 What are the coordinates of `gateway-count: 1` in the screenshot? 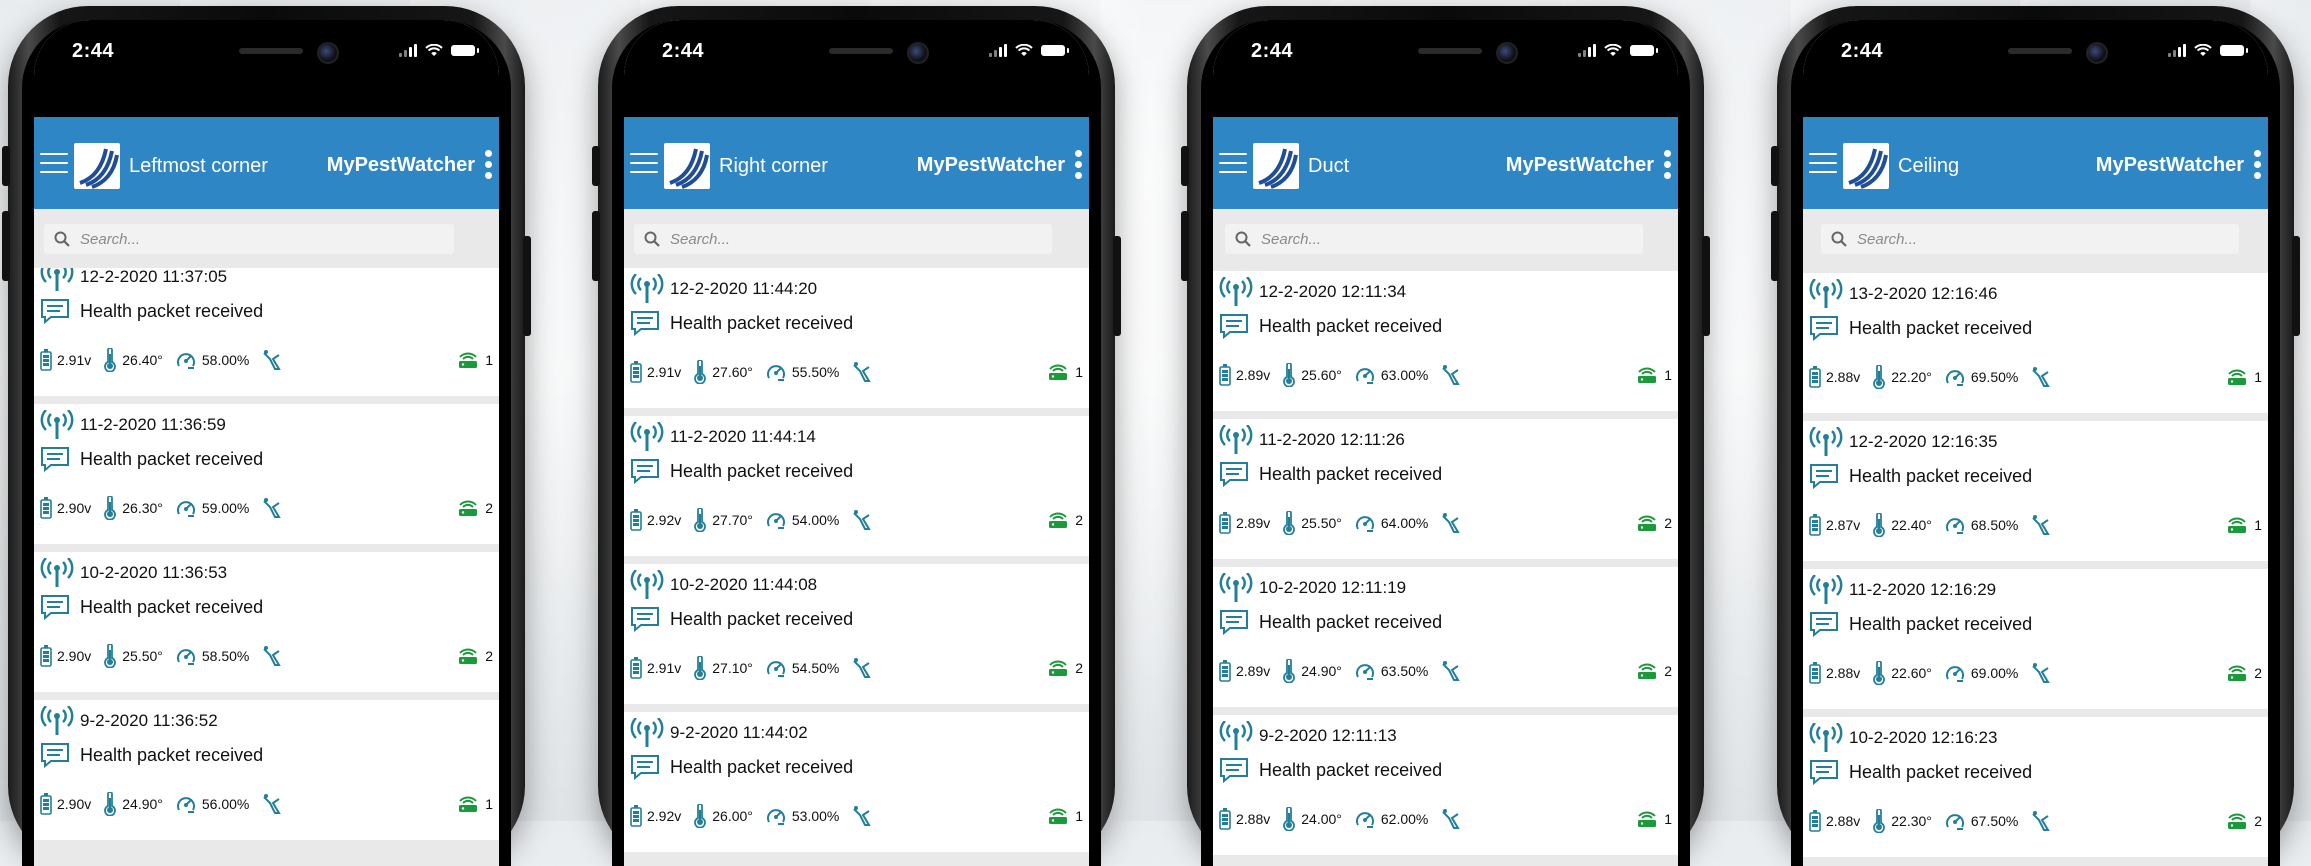 It's located at (2258, 525).